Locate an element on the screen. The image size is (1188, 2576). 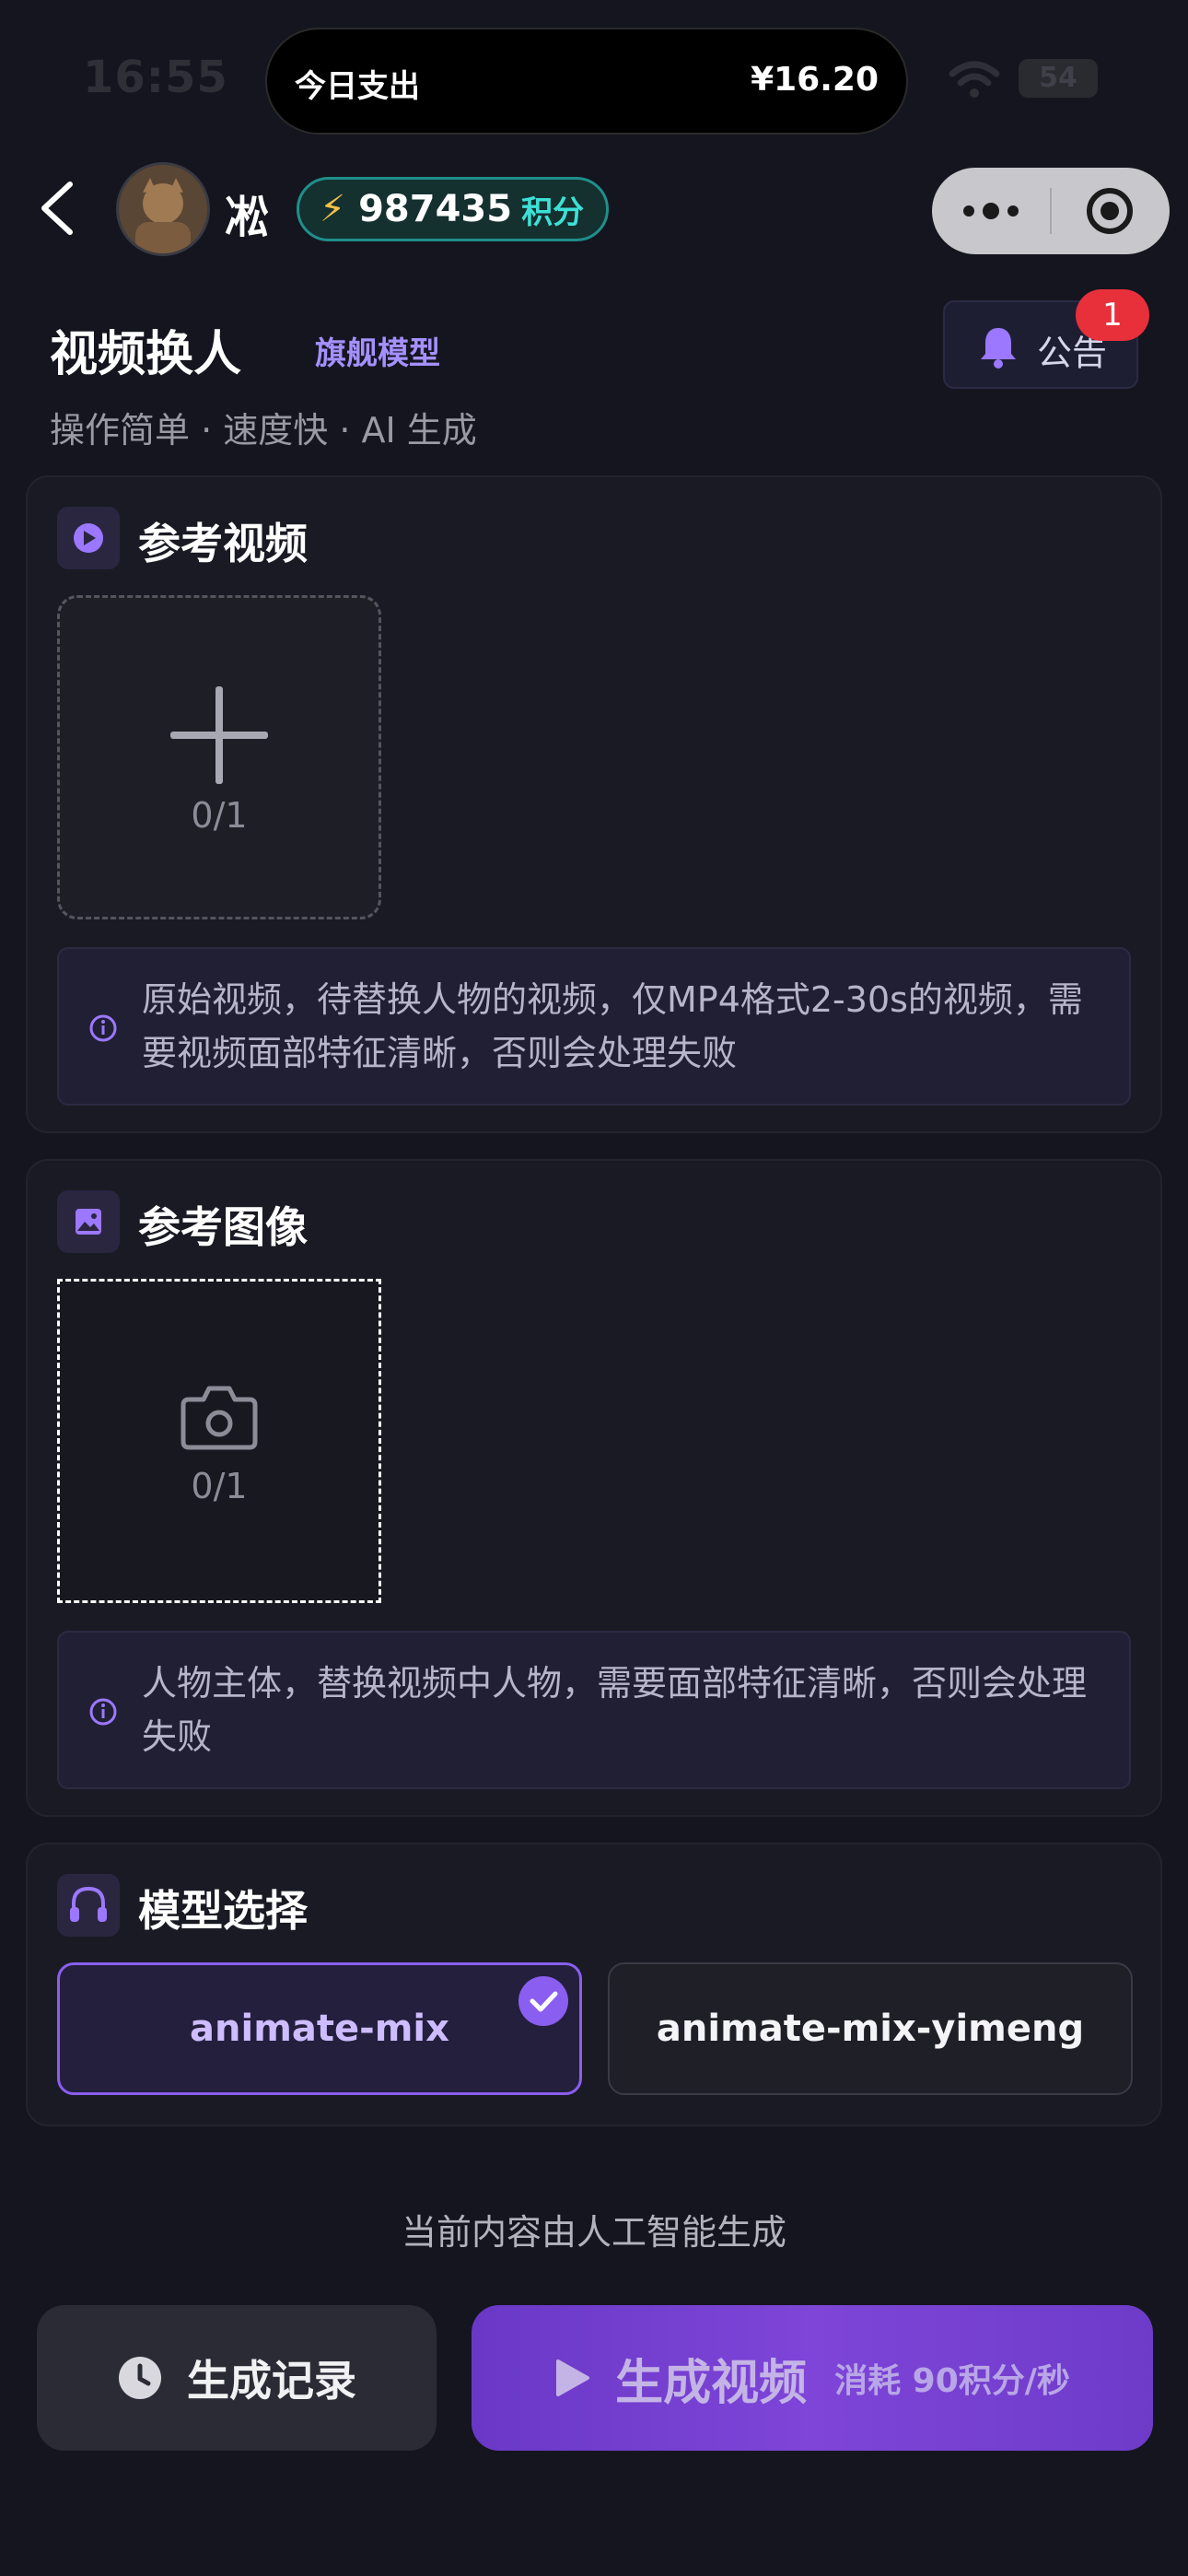
avatar is located at coordinates (163, 209).